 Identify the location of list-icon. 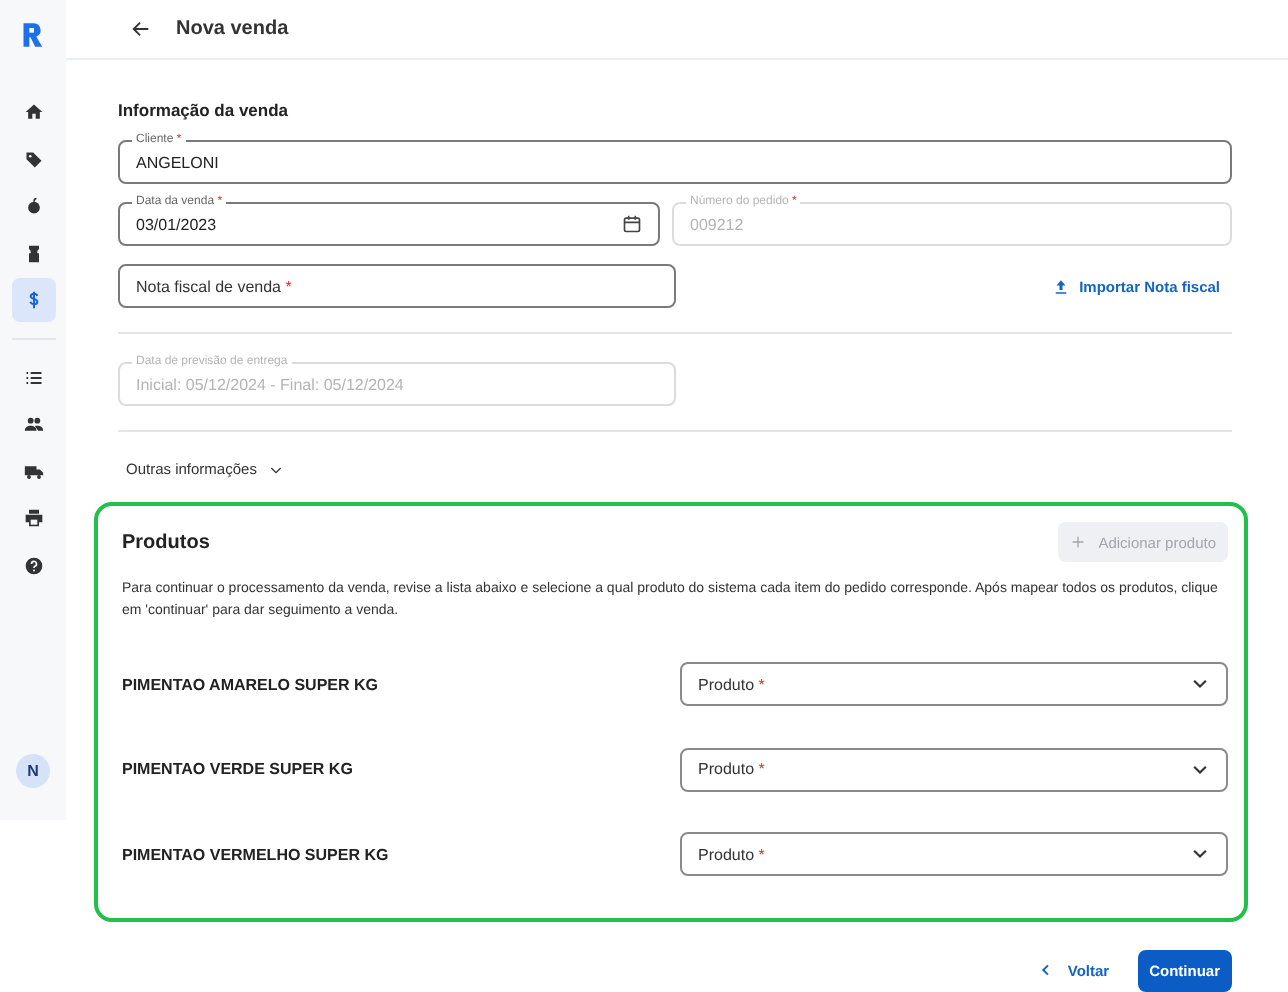
(33, 377).